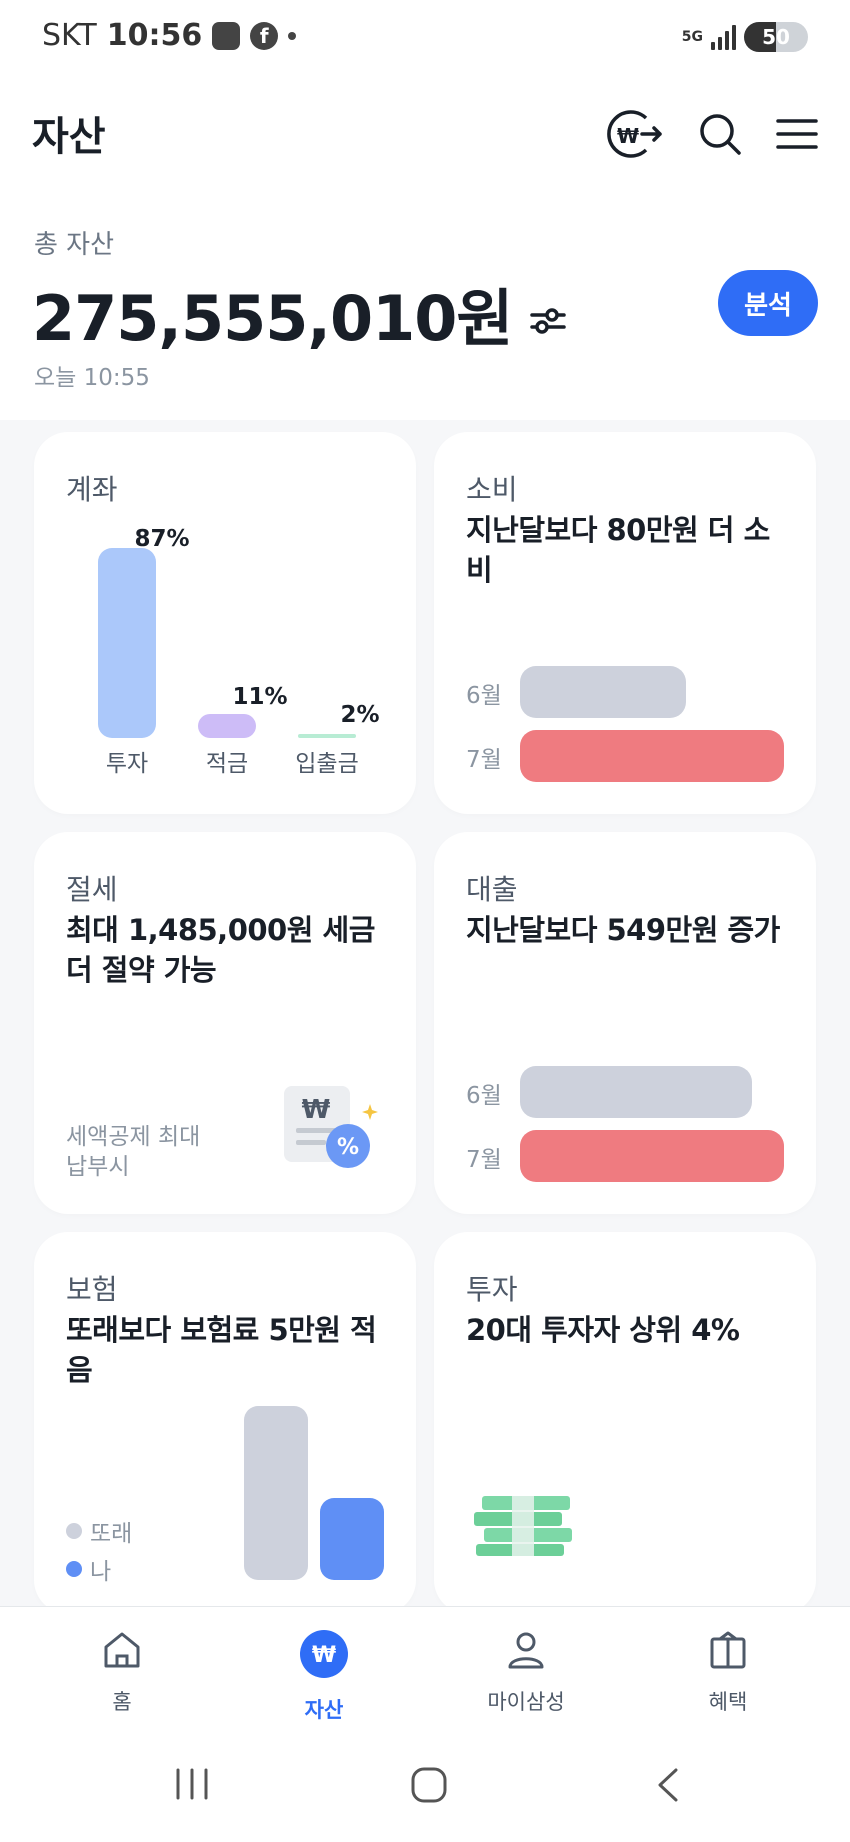 The height and width of the screenshot is (1842, 850). Describe the element at coordinates (484, 1160) in the screenshot. I see `loan-row-label: 7월` at that location.